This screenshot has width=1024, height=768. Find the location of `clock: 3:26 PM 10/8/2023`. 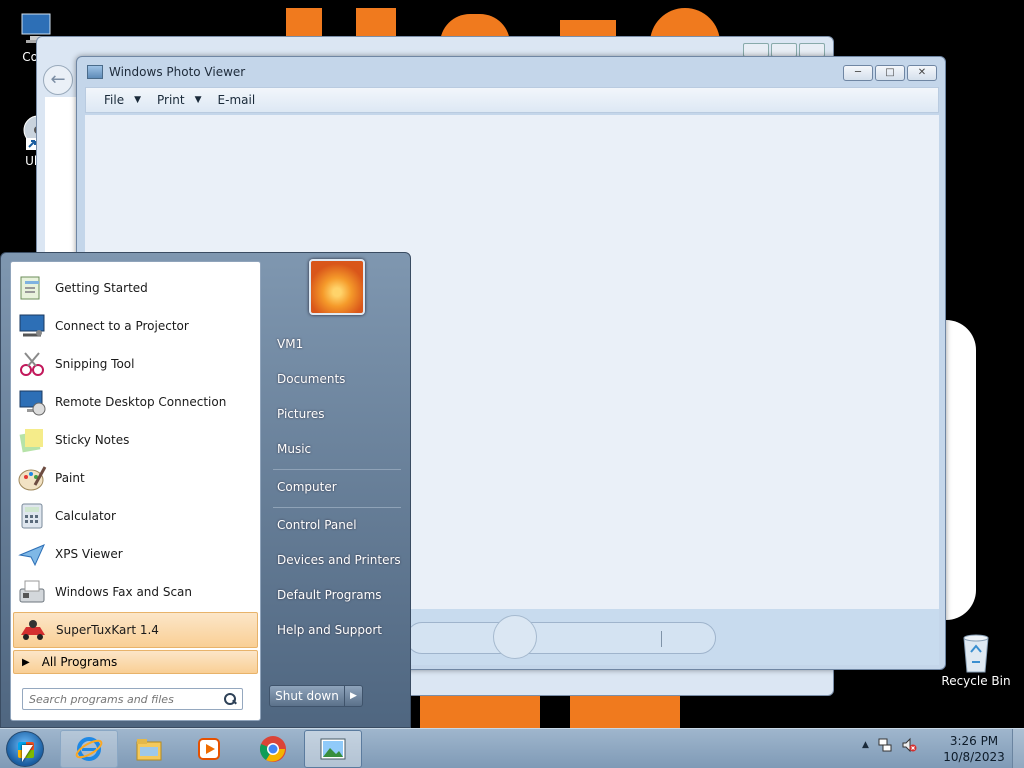

clock: 3:26 PM 10/8/2023 is located at coordinates (974, 749).